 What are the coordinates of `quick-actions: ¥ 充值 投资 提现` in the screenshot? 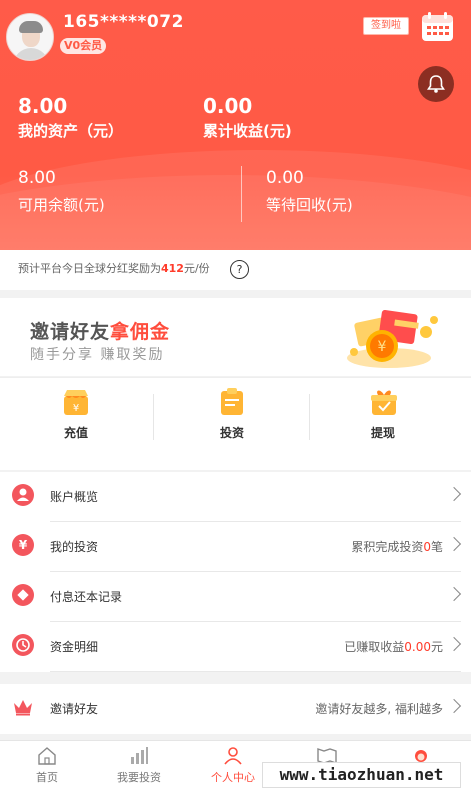 It's located at (235, 423).